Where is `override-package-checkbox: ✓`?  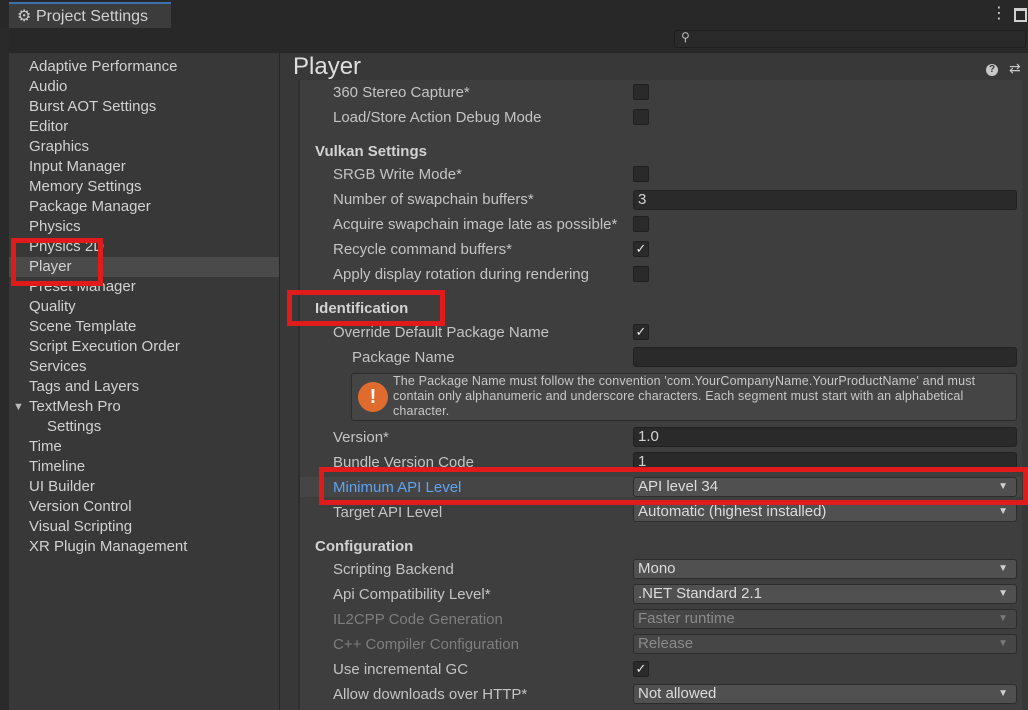 override-package-checkbox: ✓ is located at coordinates (641, 332).